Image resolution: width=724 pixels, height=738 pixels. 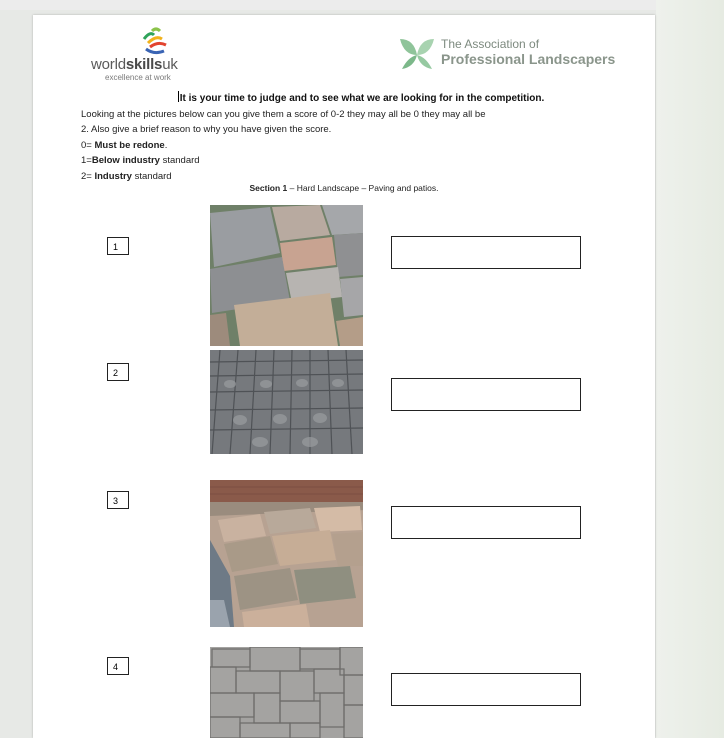 I want to click on worldskills-logo: worldskillsuk excellence at work, so click(x=151, y=55).